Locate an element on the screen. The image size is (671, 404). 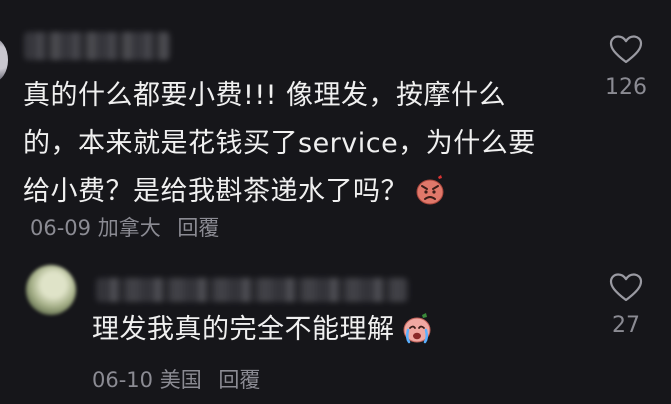
like-button: 126 is located at coordinates (626, 67).